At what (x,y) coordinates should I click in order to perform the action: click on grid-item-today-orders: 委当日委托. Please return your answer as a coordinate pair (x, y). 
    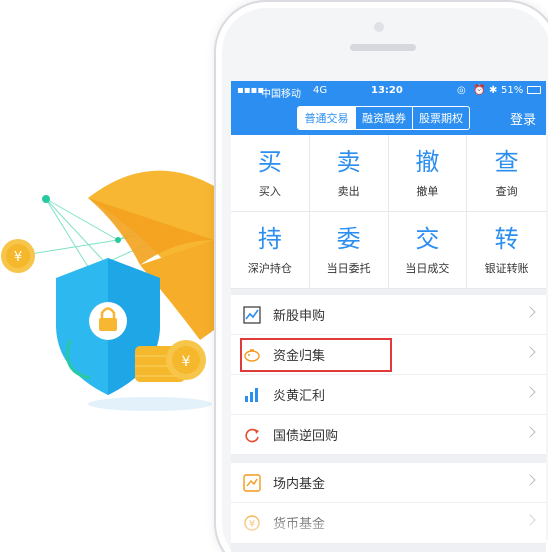
    Looking at the image, I should click on (349, 250).